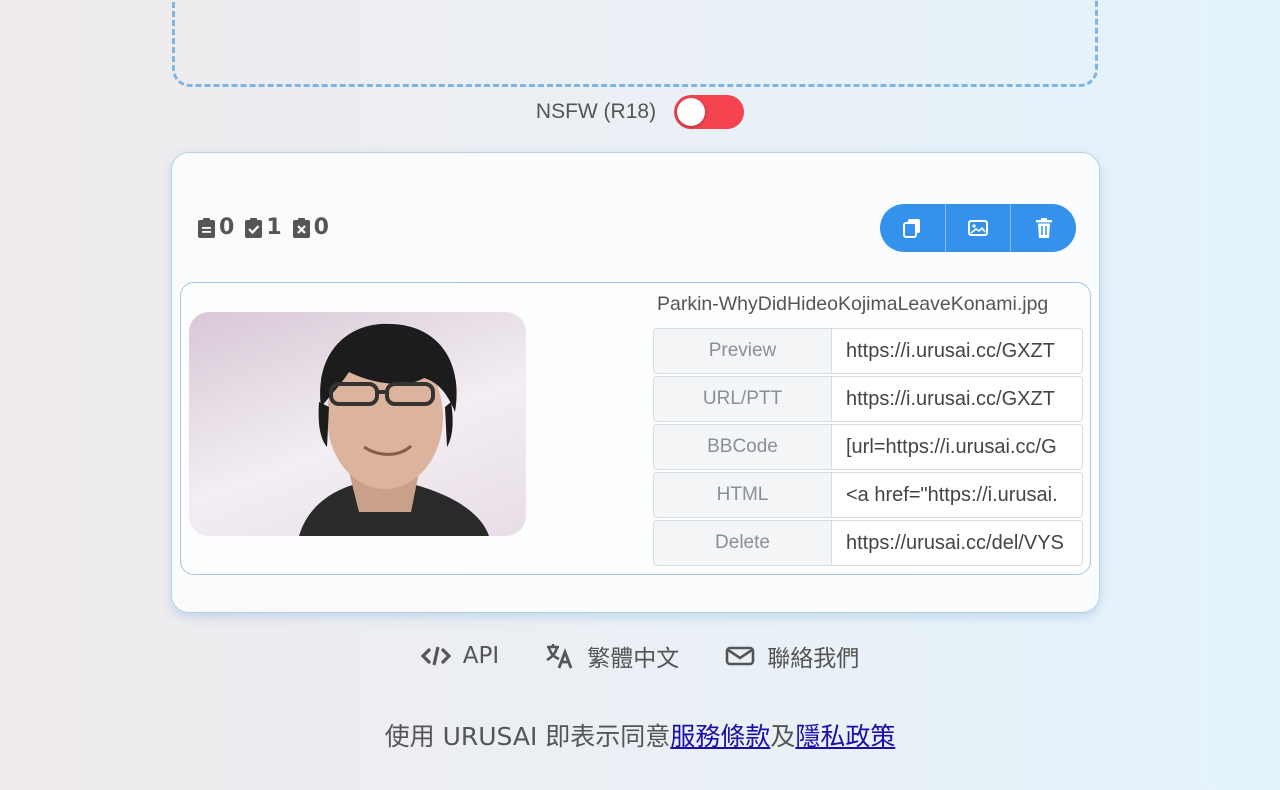 The image size is (1280, 790). What do you see at coordinates (227, 227) in the screenshot?
I see `stat-pending-count: 0` at bounding box center [227, 227].